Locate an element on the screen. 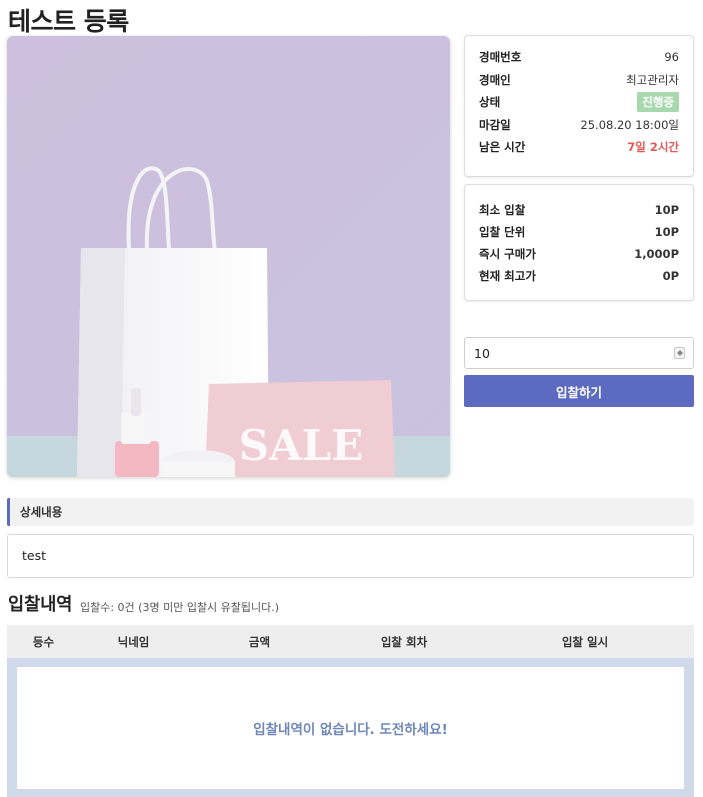  bid-table-header-row: 등수 닉네임 금액 입찰 회차 입찰 일시 is located at coordinates (350, 641).